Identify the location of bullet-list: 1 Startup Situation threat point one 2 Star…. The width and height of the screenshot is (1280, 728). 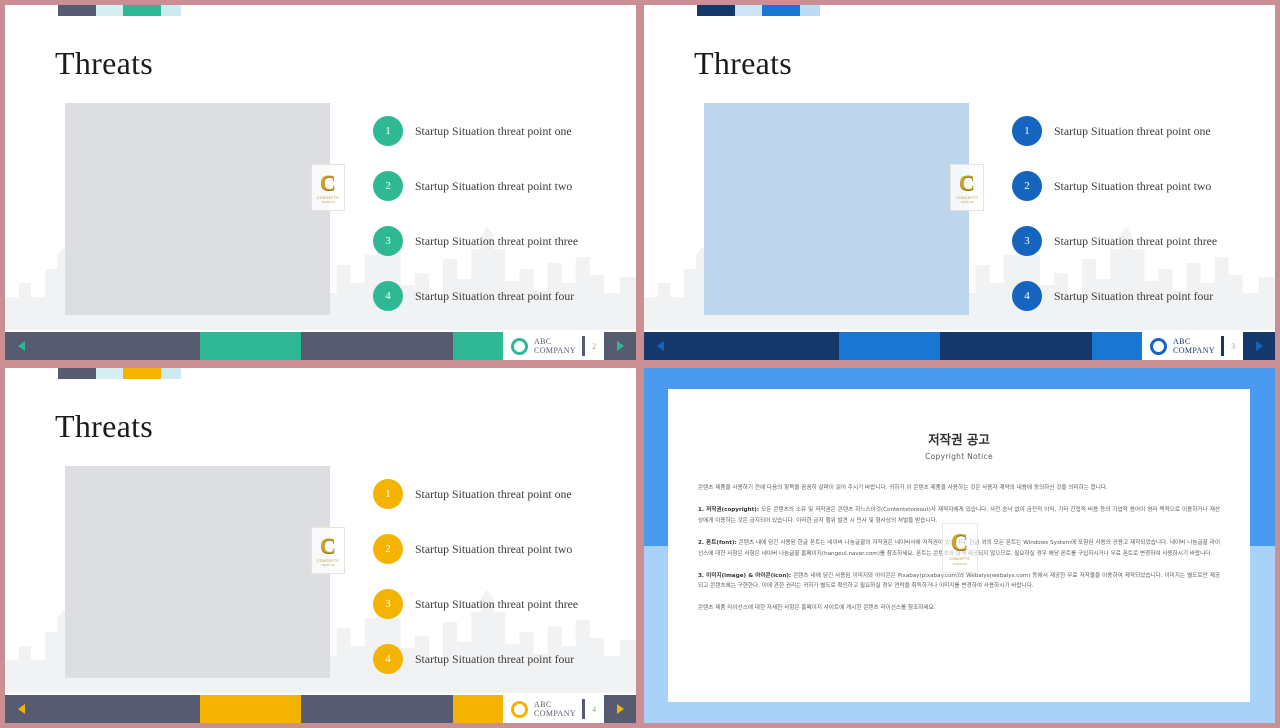
(1132, 215).